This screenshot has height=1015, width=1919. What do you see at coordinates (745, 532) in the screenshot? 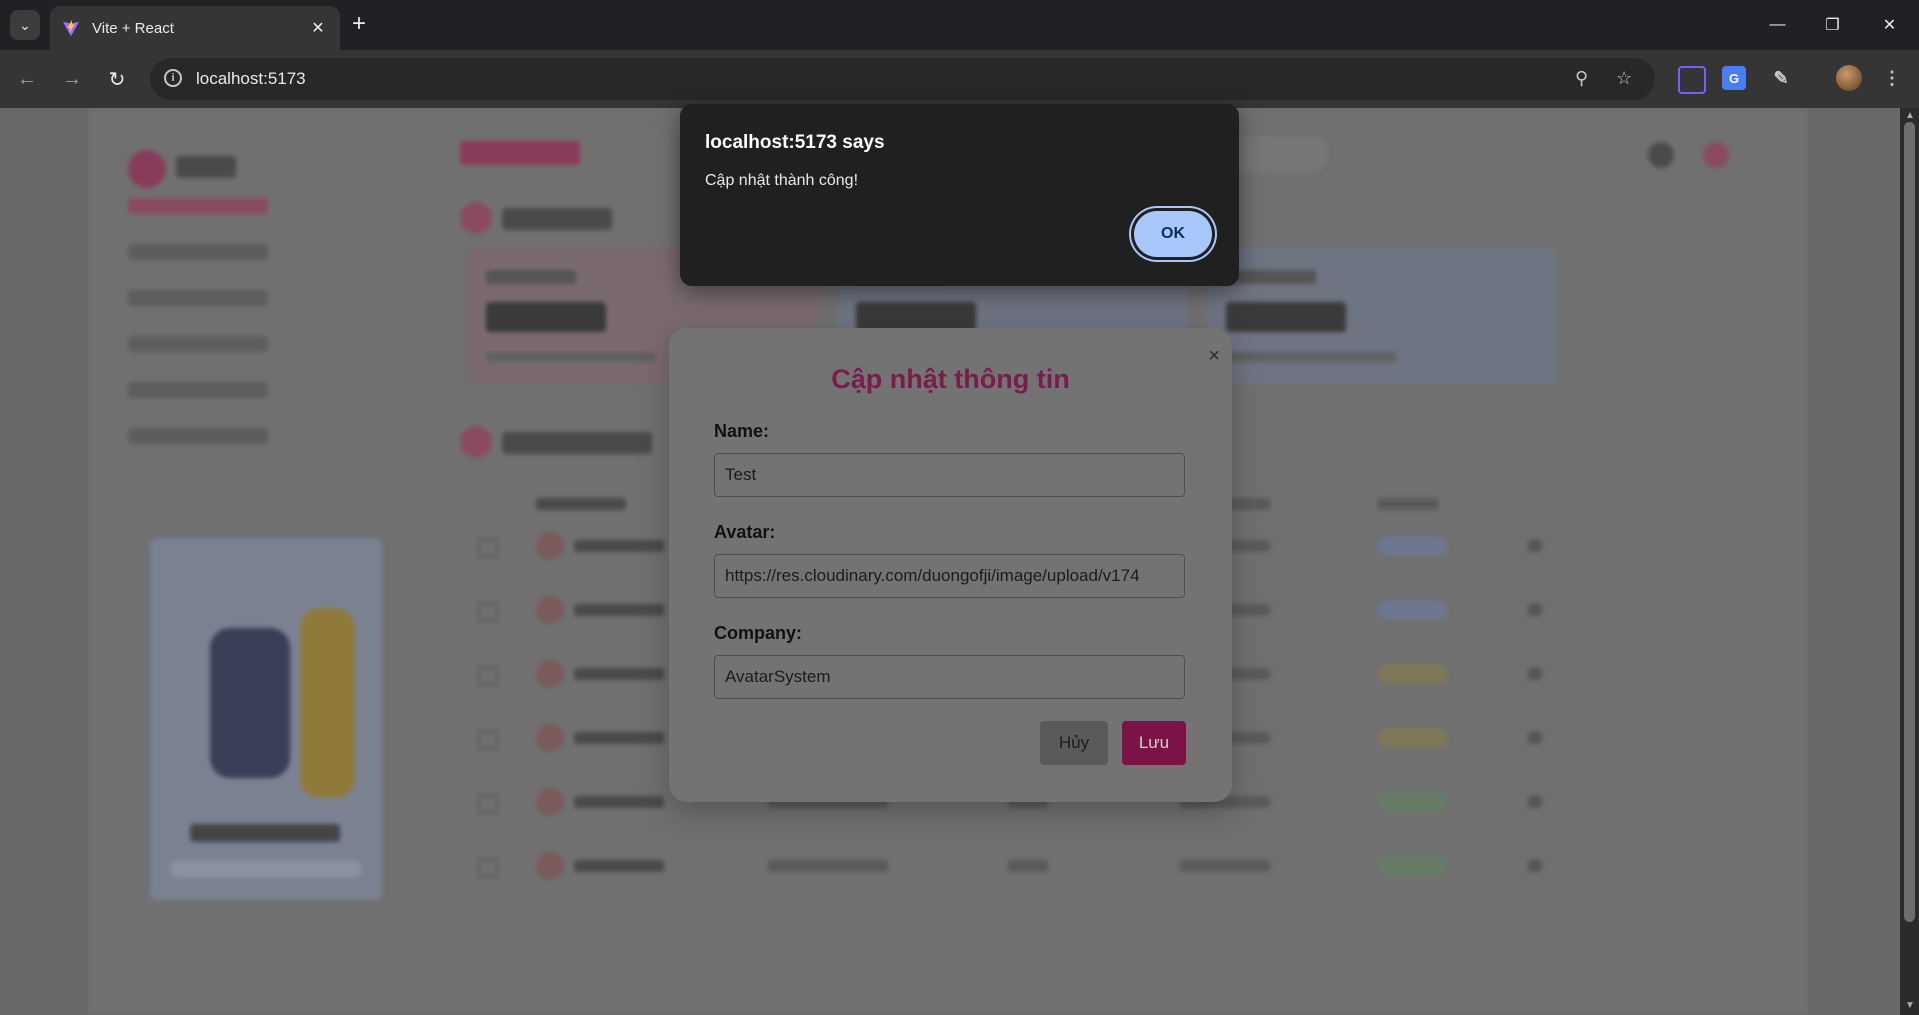
I see `avatar-label: Avatar:` at bounding box center [745, 532].